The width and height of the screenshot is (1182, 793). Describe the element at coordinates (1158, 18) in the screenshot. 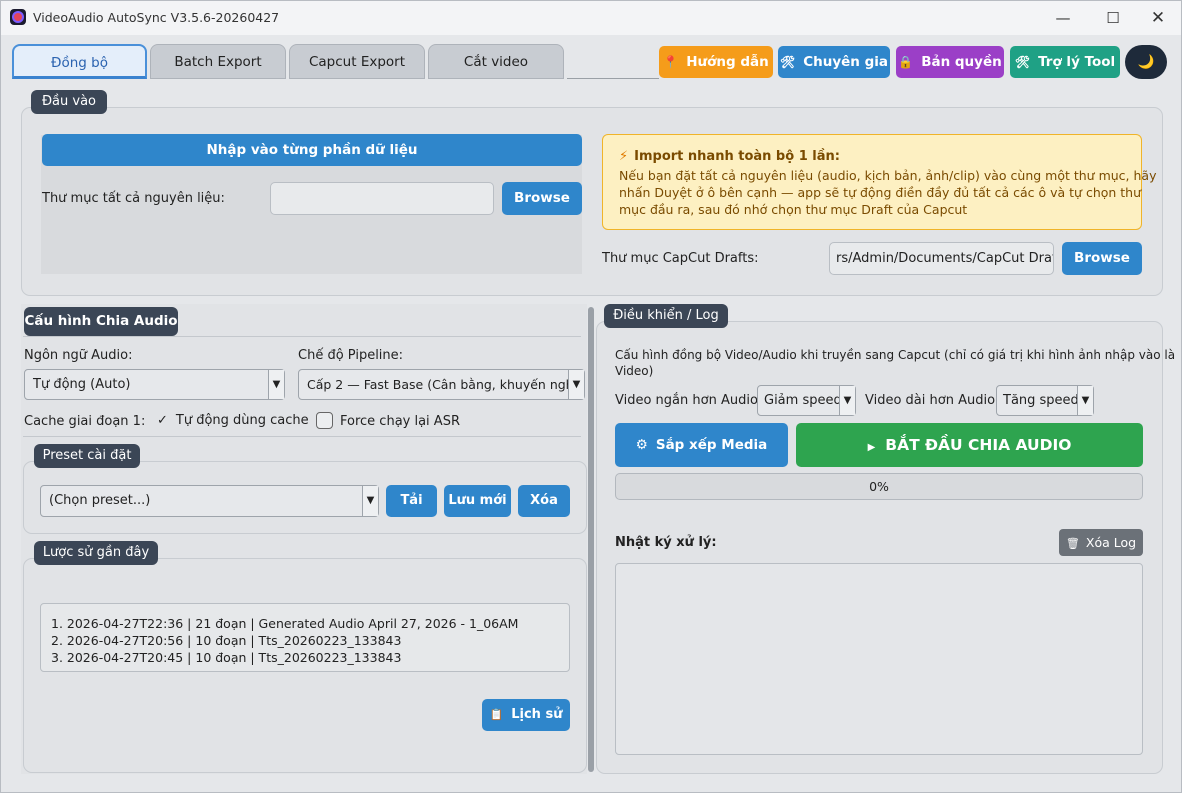

I see `close-button: ✕` at that location.